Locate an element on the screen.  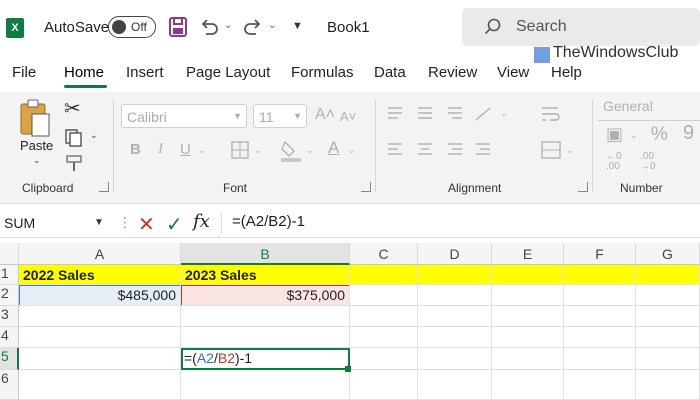
cell-g3 is located at coordinates (668, 316).